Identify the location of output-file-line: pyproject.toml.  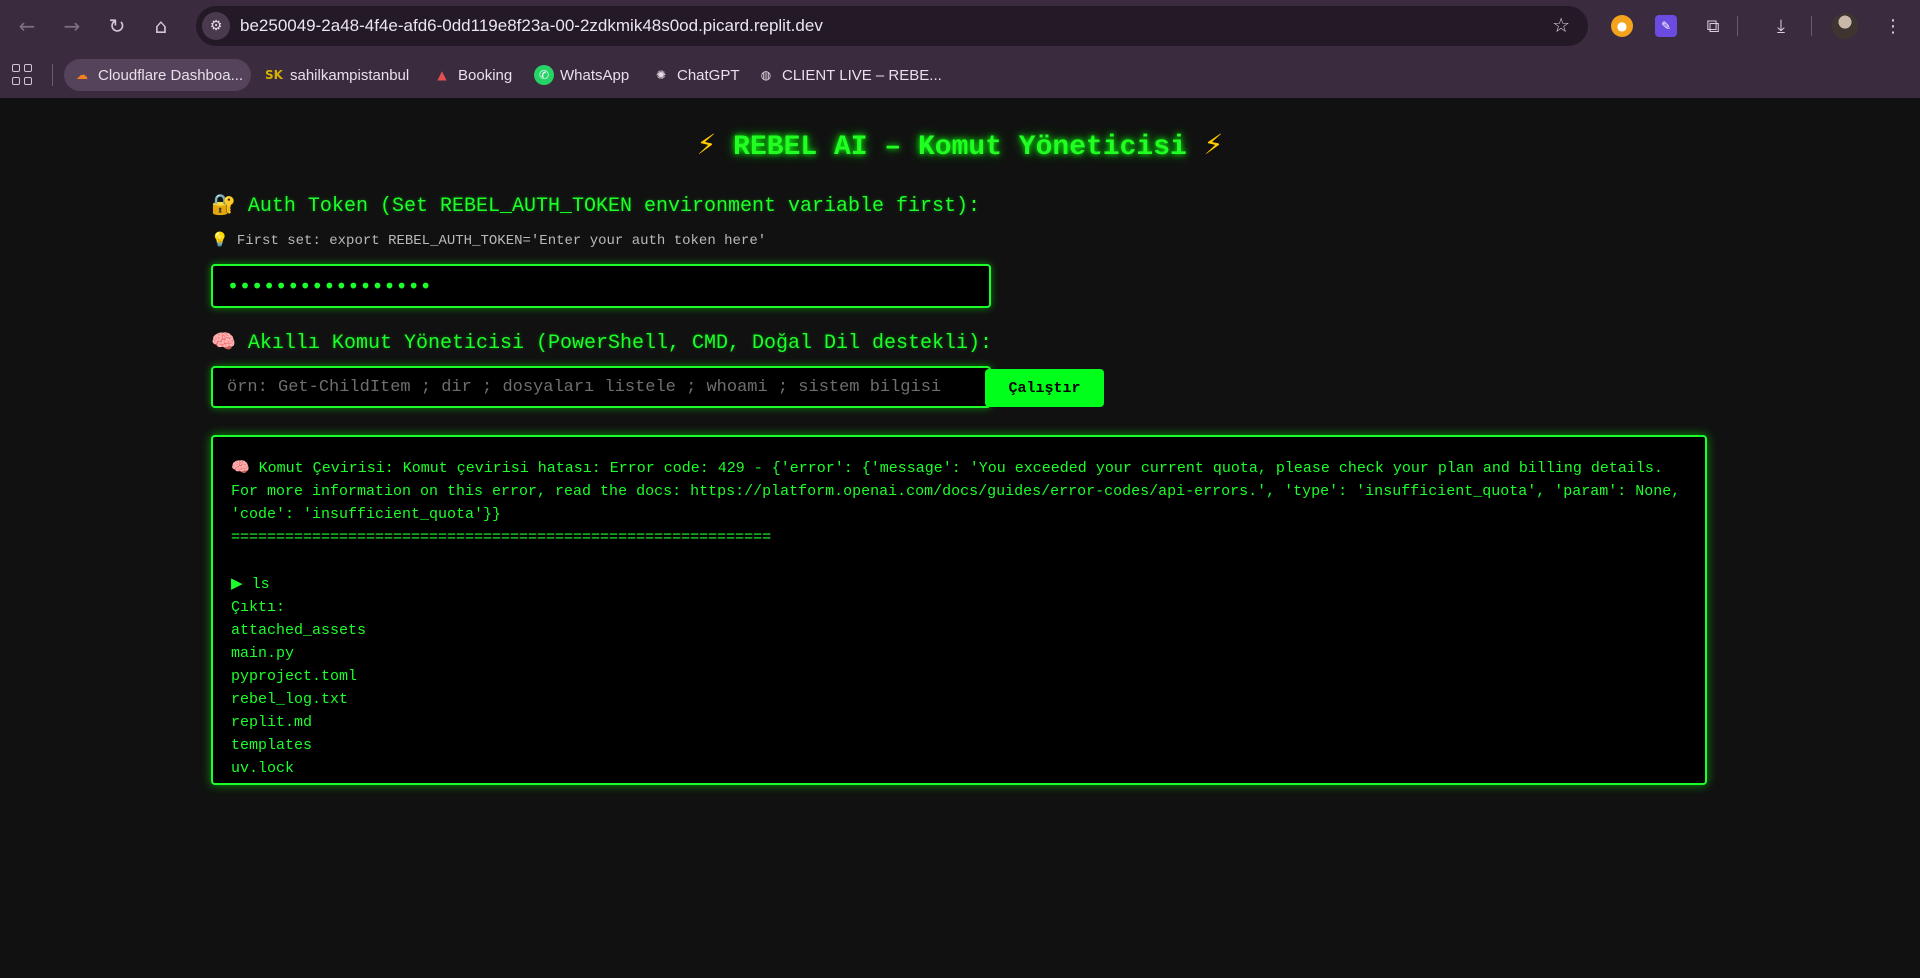
(294, 676).